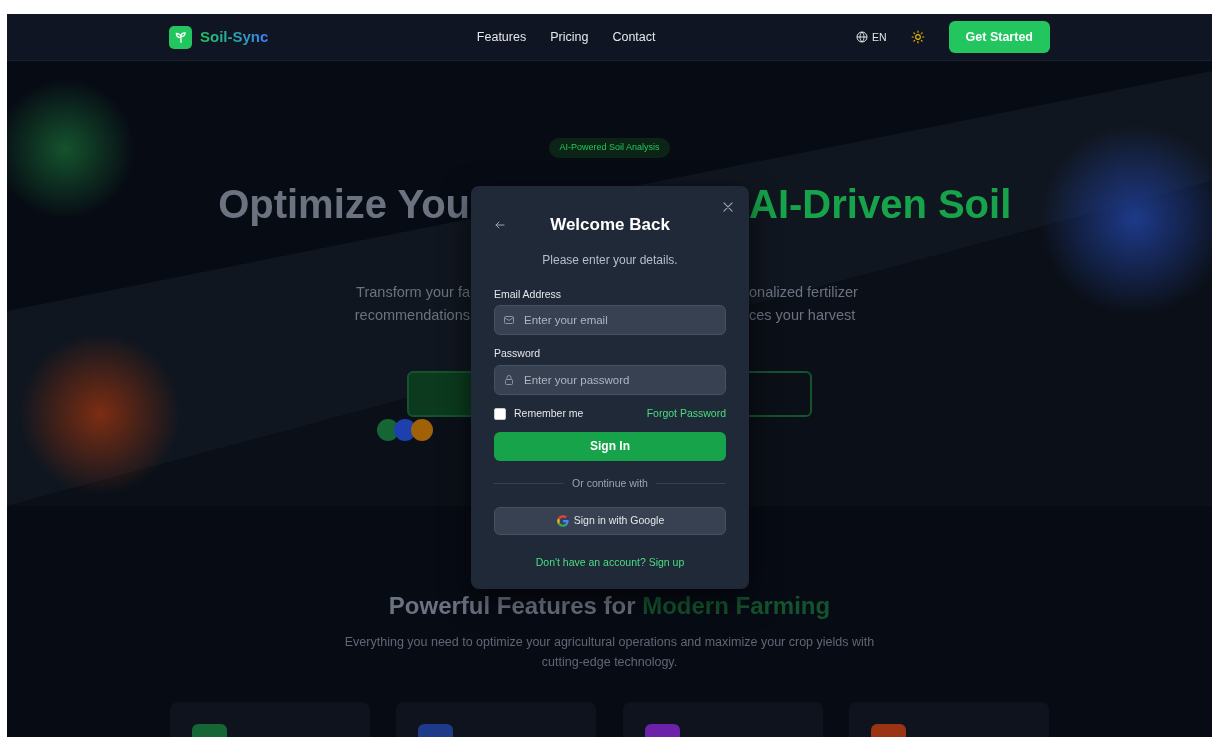  I want to click on hero-headline: Optimize You, so click(343, 204).